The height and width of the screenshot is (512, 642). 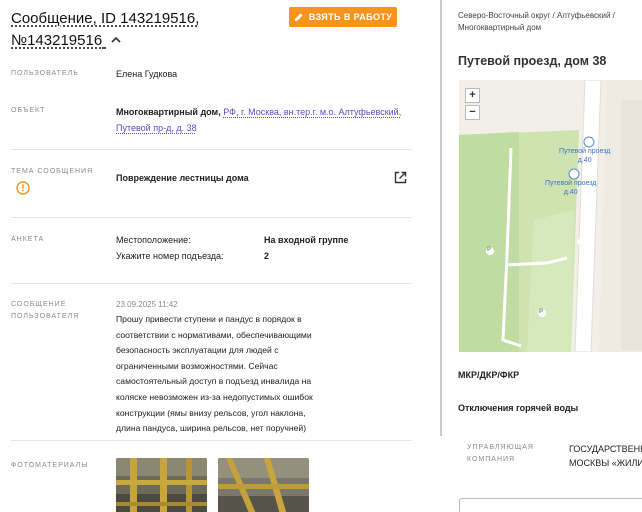 I want to click on warning-icon, so click(x=23, y=188).